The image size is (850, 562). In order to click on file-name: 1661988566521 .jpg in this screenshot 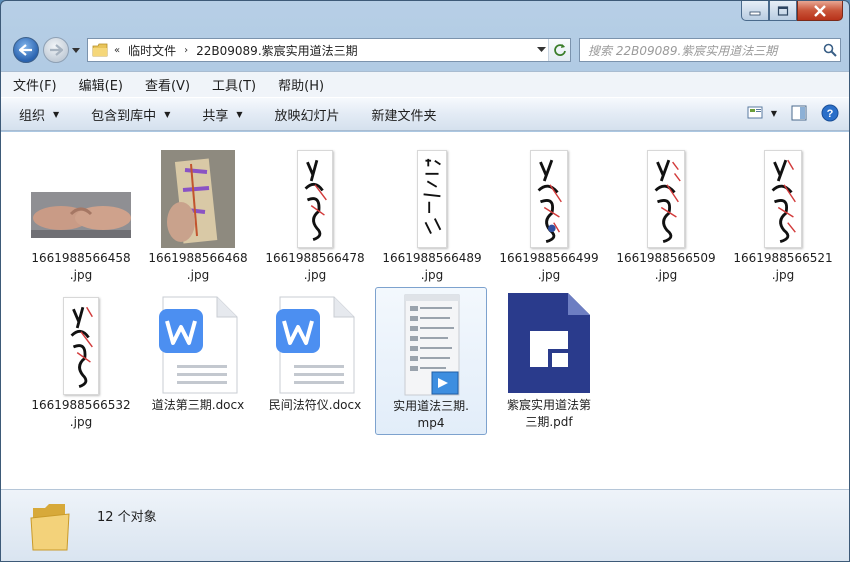, I will do `click(783, 267)`.